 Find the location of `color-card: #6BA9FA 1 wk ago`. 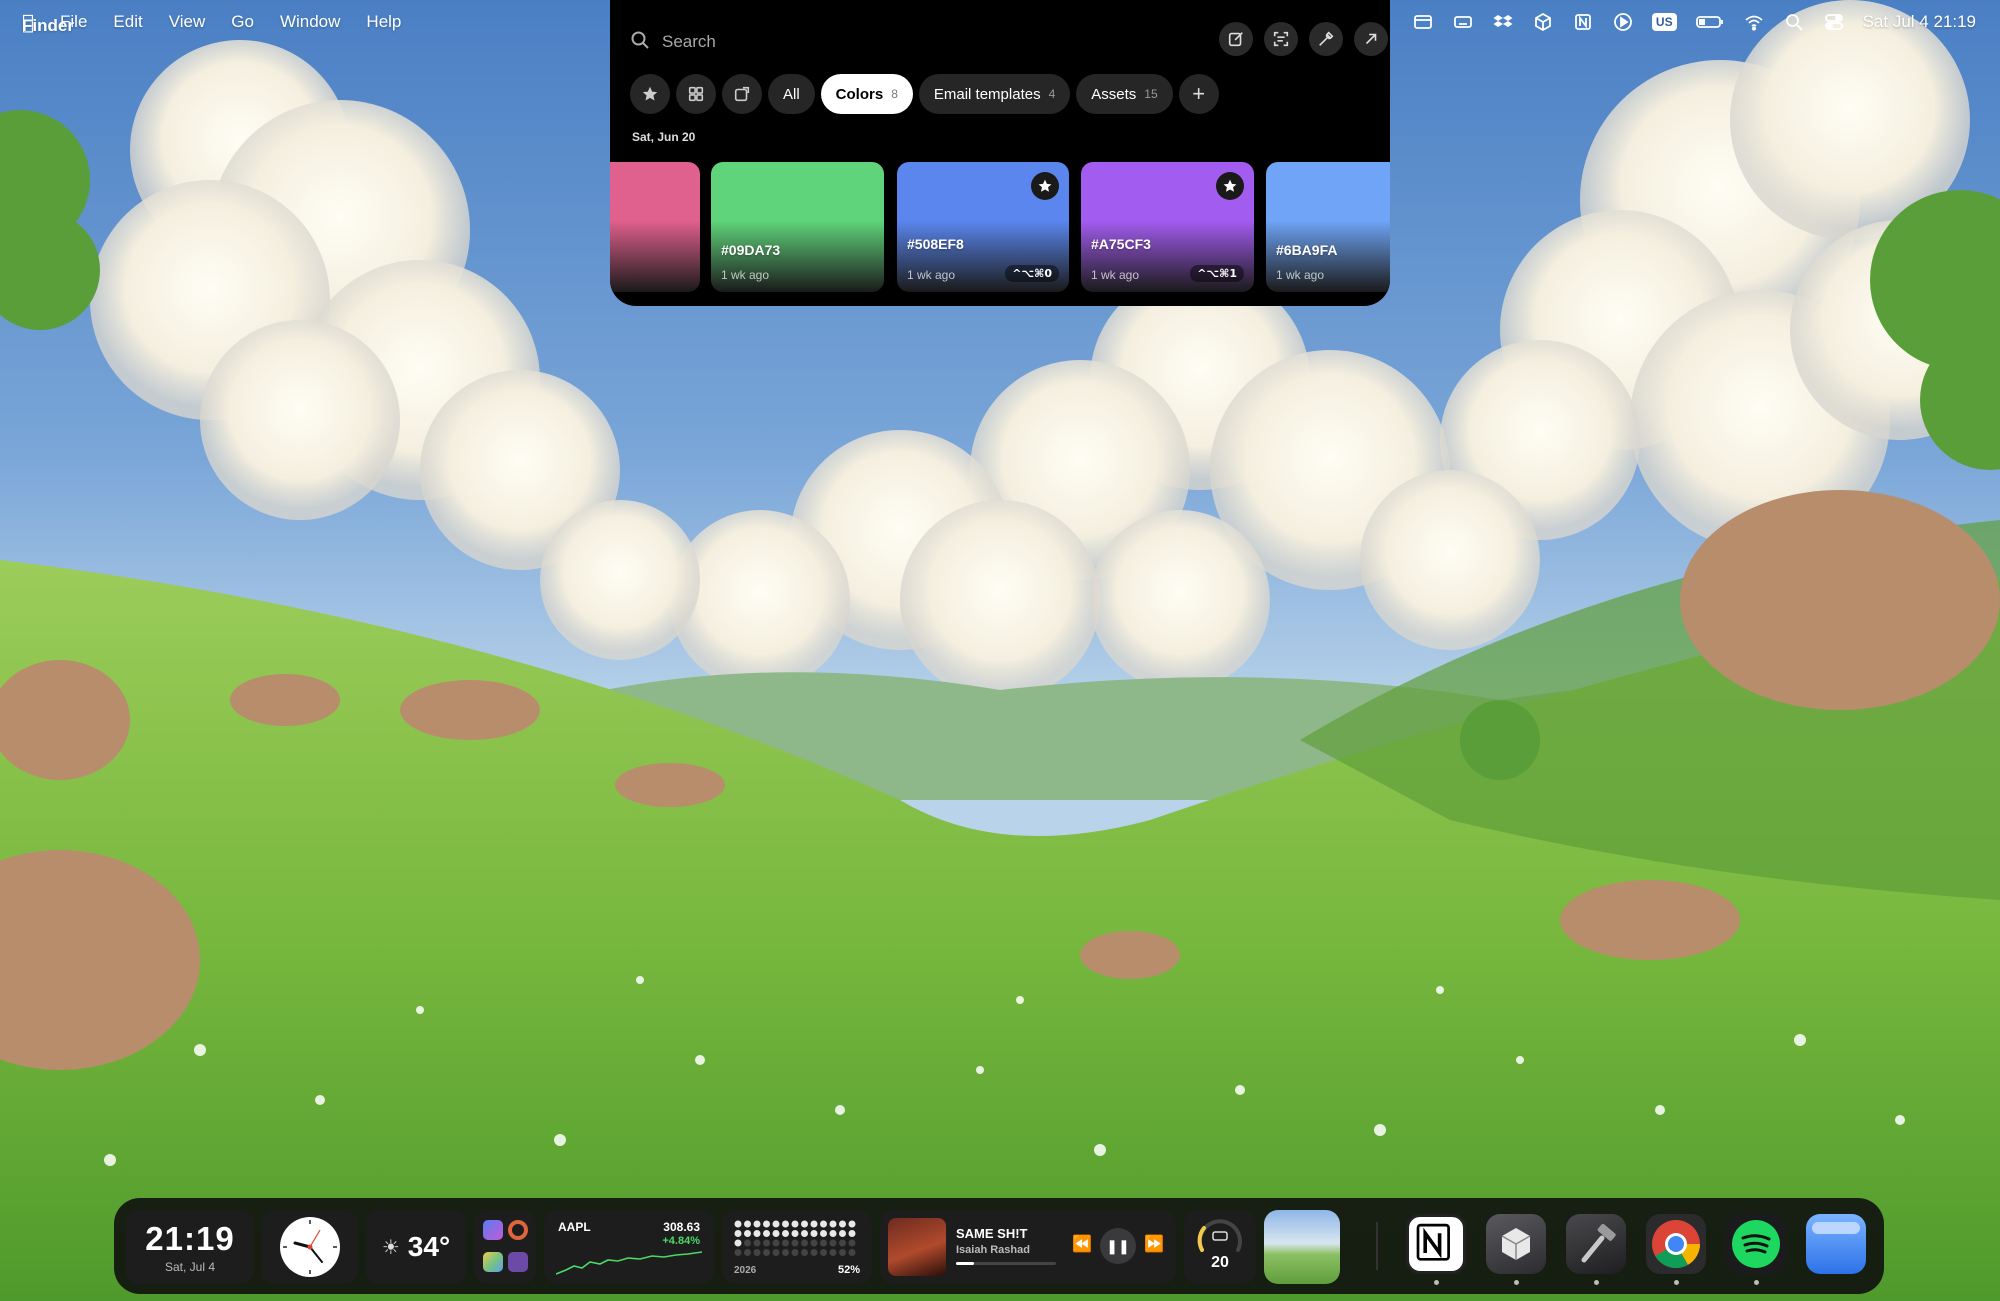

color-card: #6BA9FA 1 wk ago is located at coordinates (1328, 227).